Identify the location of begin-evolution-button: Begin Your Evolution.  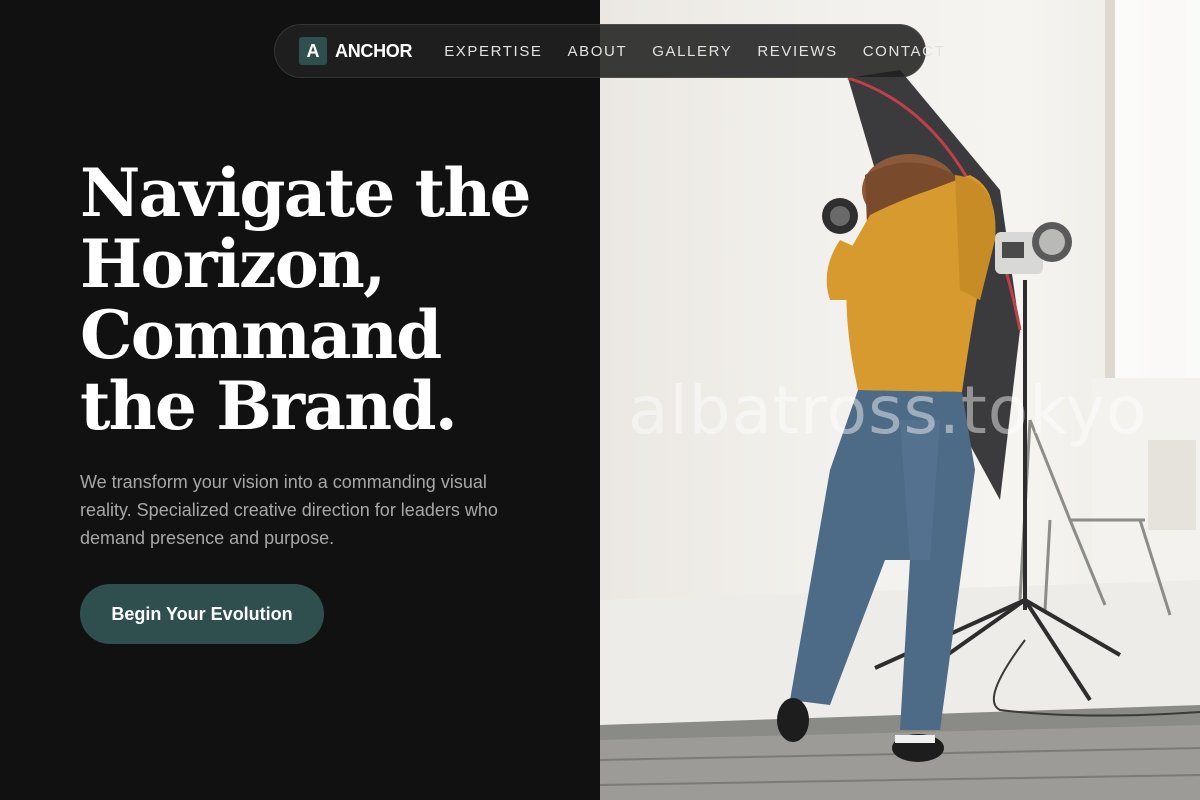
(202, 614).